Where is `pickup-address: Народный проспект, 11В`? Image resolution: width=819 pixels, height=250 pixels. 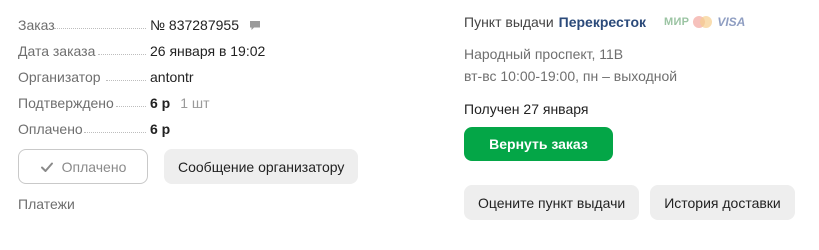
pickup-address: Народный проспект, 11В is located at coordinates (544, 54).